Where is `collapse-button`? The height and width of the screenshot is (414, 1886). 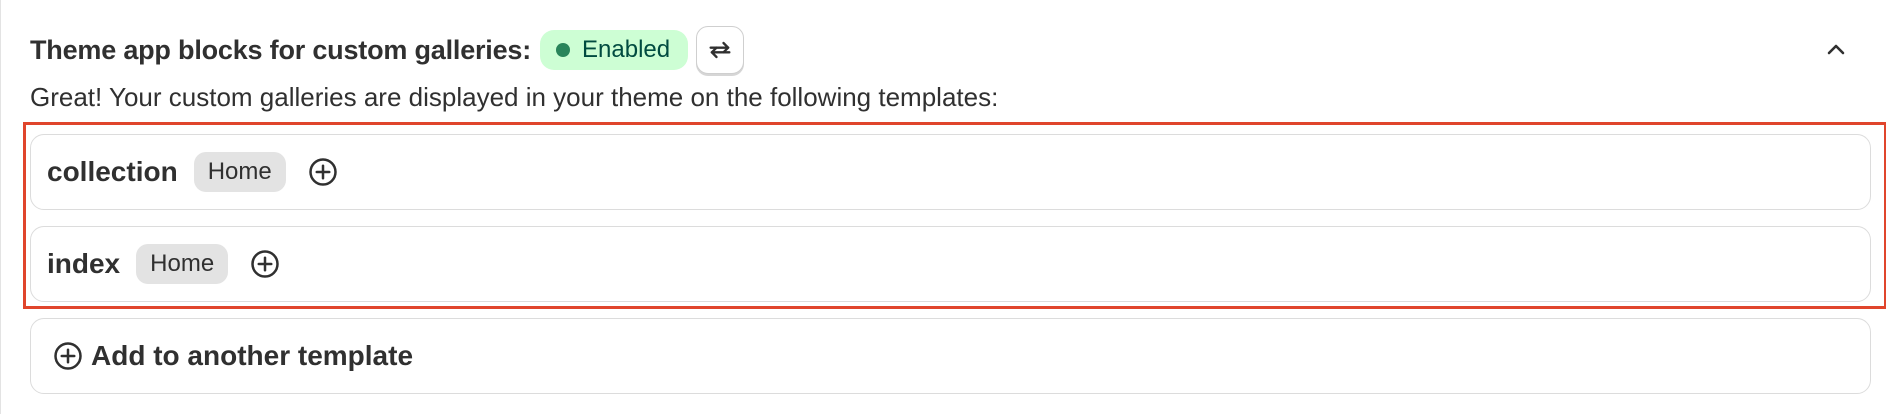
collapse-button is located at coordinates (1836, 50).